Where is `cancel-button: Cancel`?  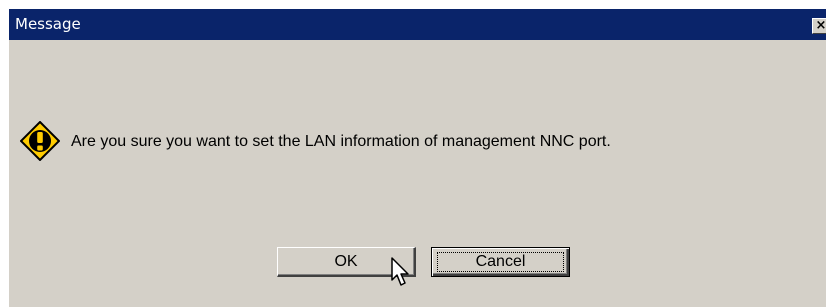
cancel-button: Cancel is located at coordinates (500, 262).